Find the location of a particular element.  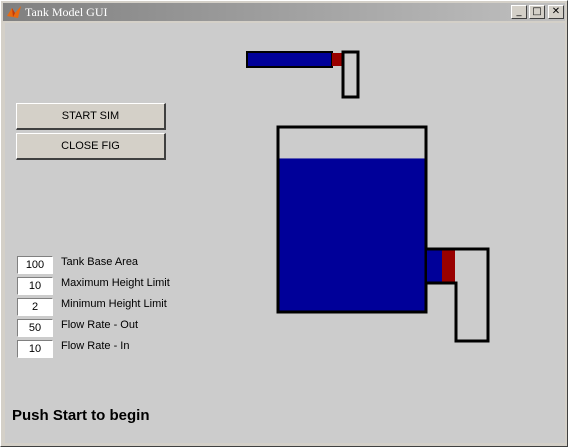

inflow-spout is located at coordinates (350, 74).